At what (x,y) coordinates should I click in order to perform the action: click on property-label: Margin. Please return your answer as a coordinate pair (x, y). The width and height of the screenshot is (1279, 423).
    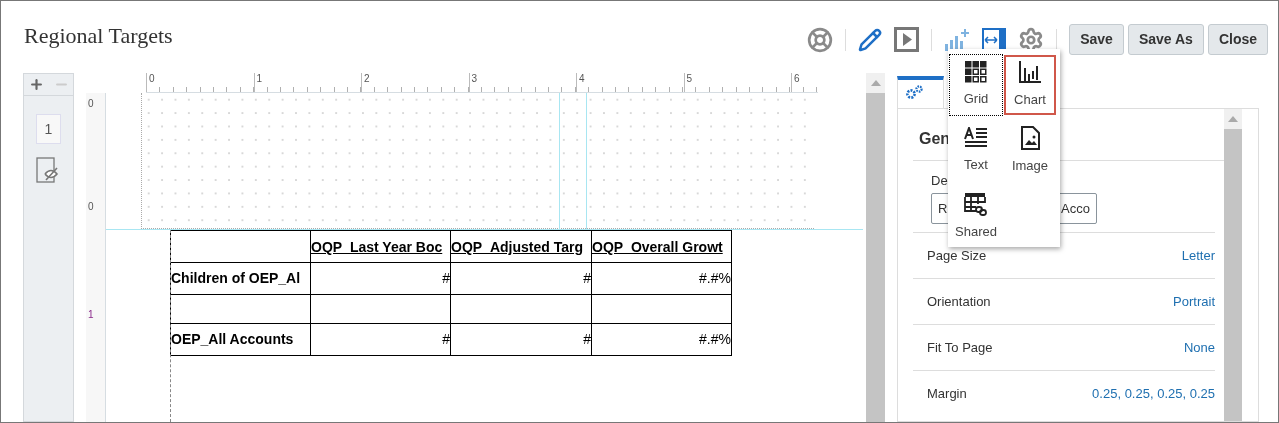
    Looking at the image, I should click on (947, 393).